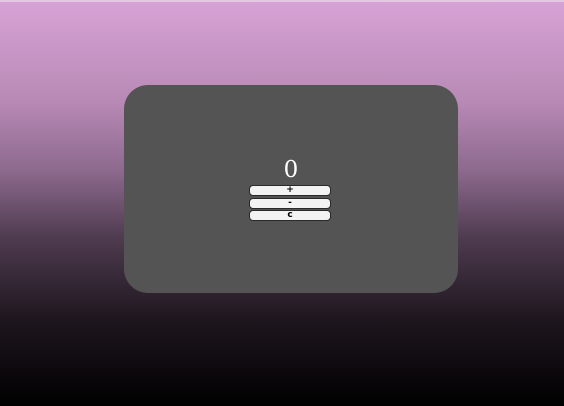 The image size is (564, 406). What do you see at coordinates (282, 1) in the screenshot?
I see `window-top-edge` at bounding box center [282, 1].